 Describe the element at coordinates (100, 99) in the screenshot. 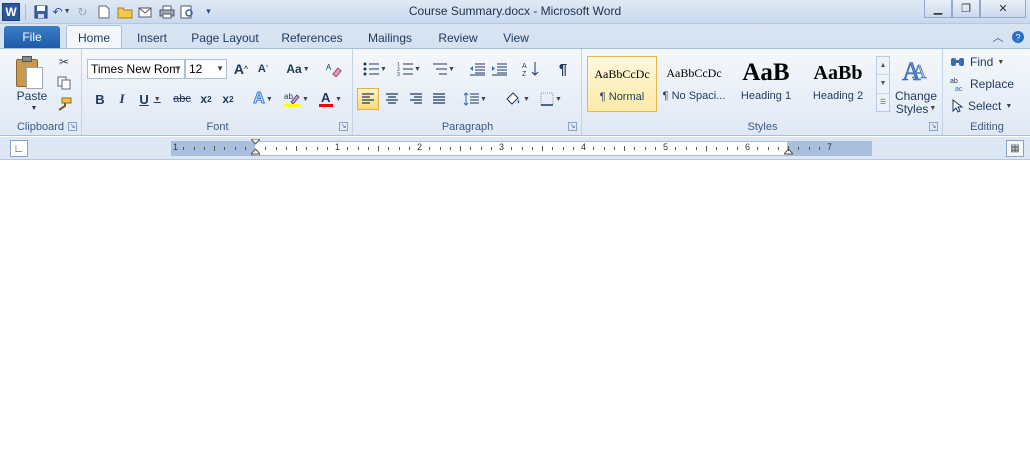

I see `bold-icon: B` at that location.